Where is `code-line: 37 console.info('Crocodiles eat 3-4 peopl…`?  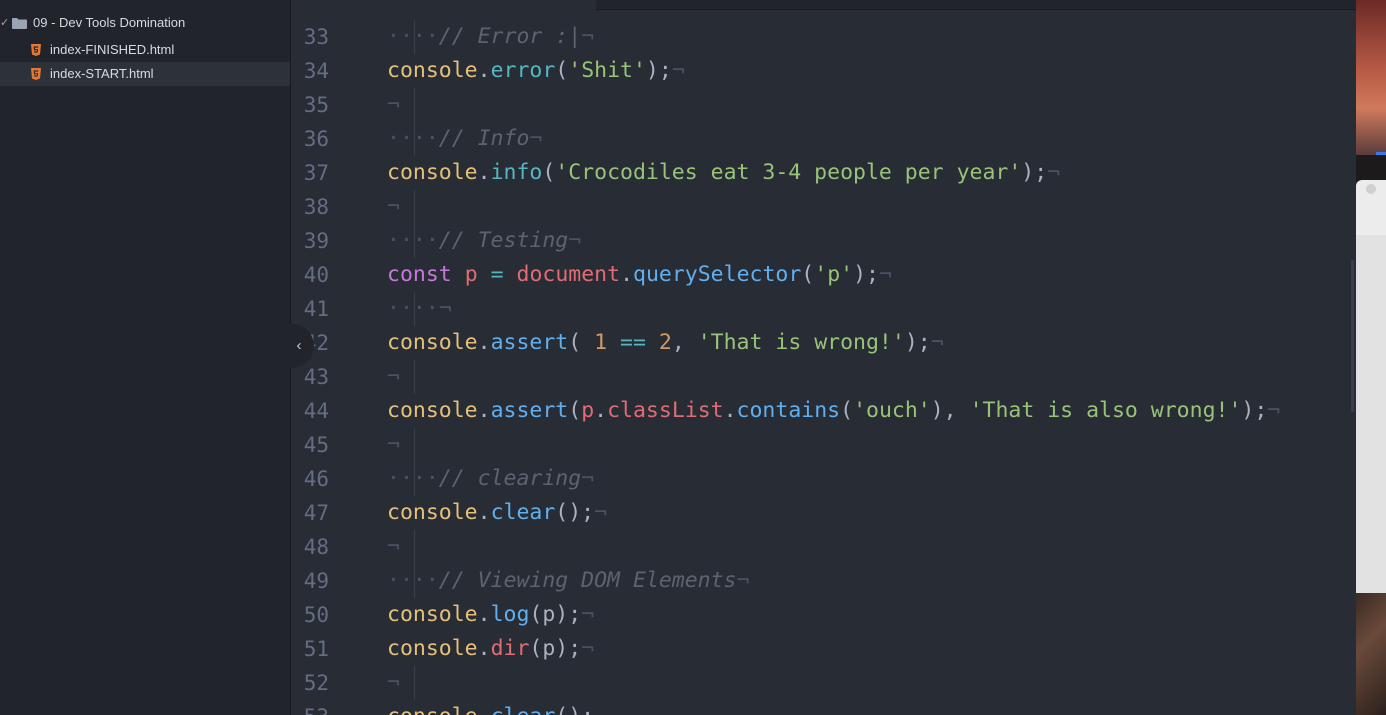 code-line: 37 console.info('Crocodiles eat 3-4 peopl… is located at coordinates (823, 173).